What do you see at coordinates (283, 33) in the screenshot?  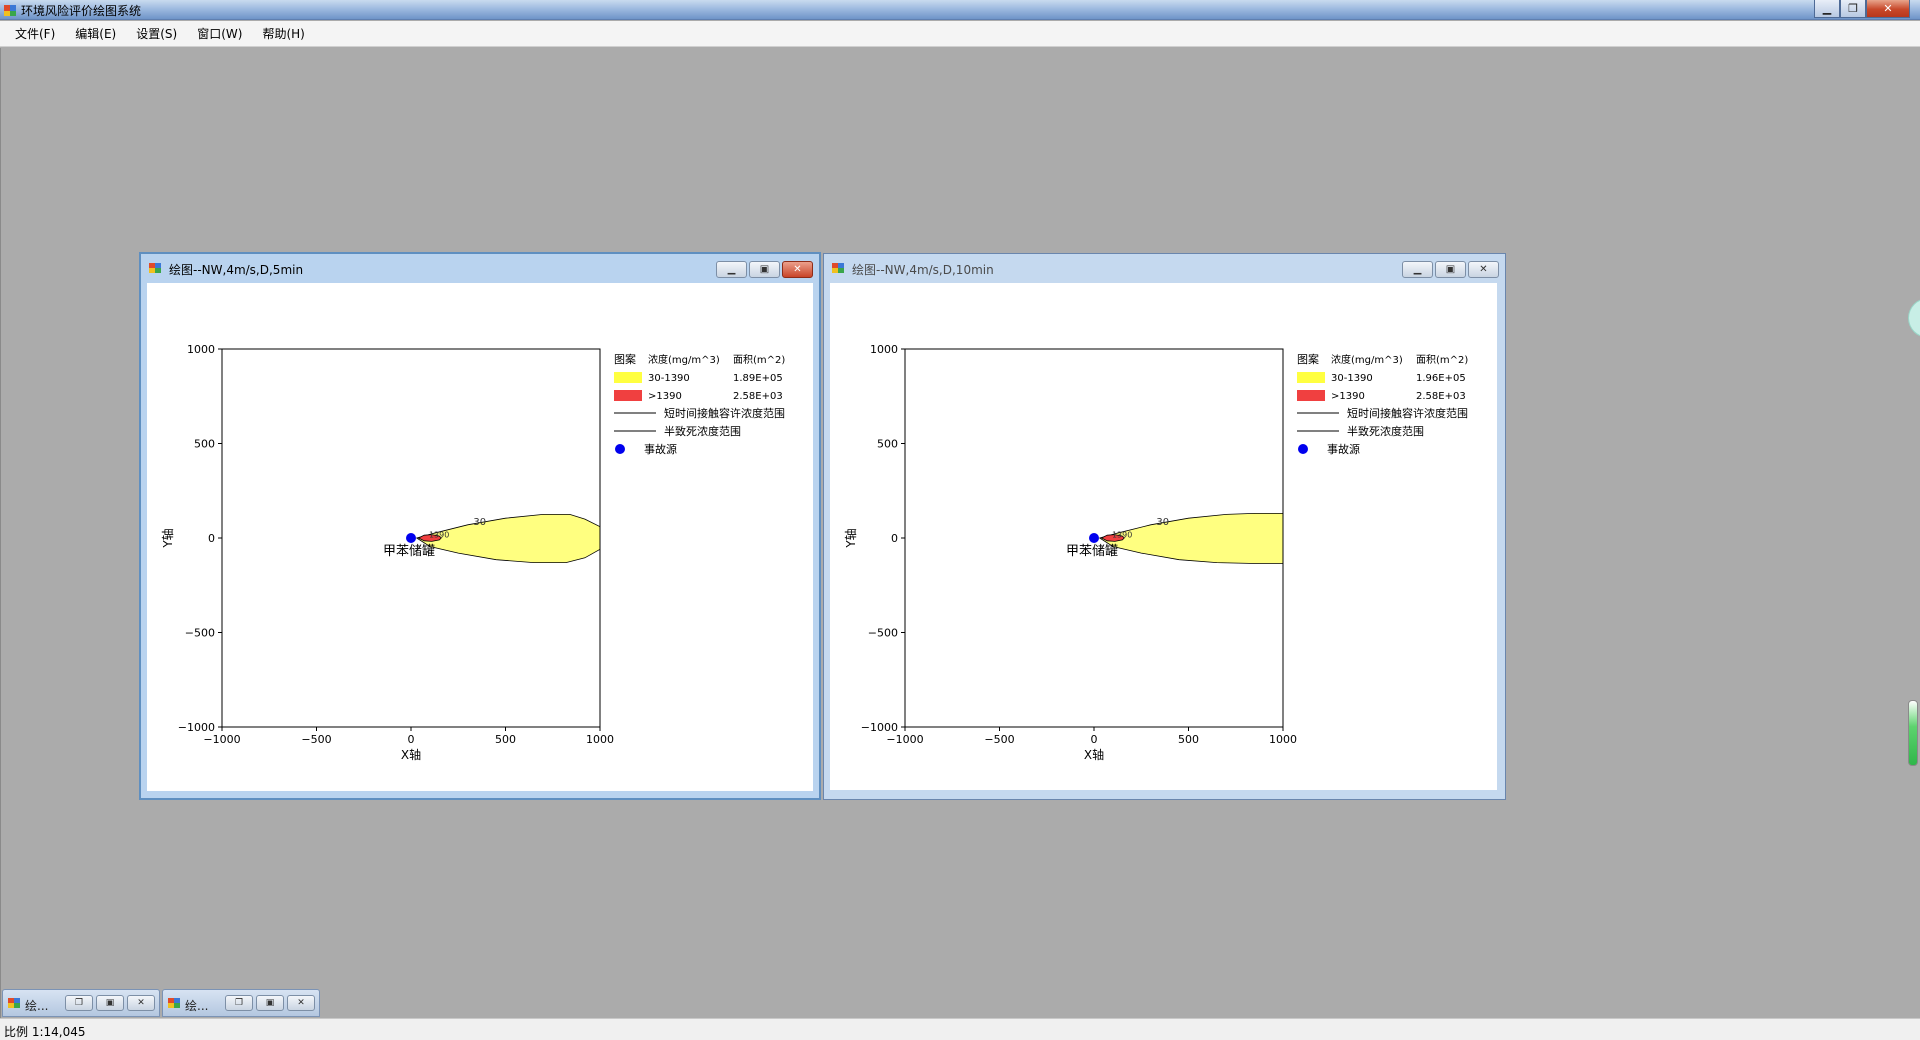 I see `menu-help: 帮助(H)` at bounding box center [283, 33].